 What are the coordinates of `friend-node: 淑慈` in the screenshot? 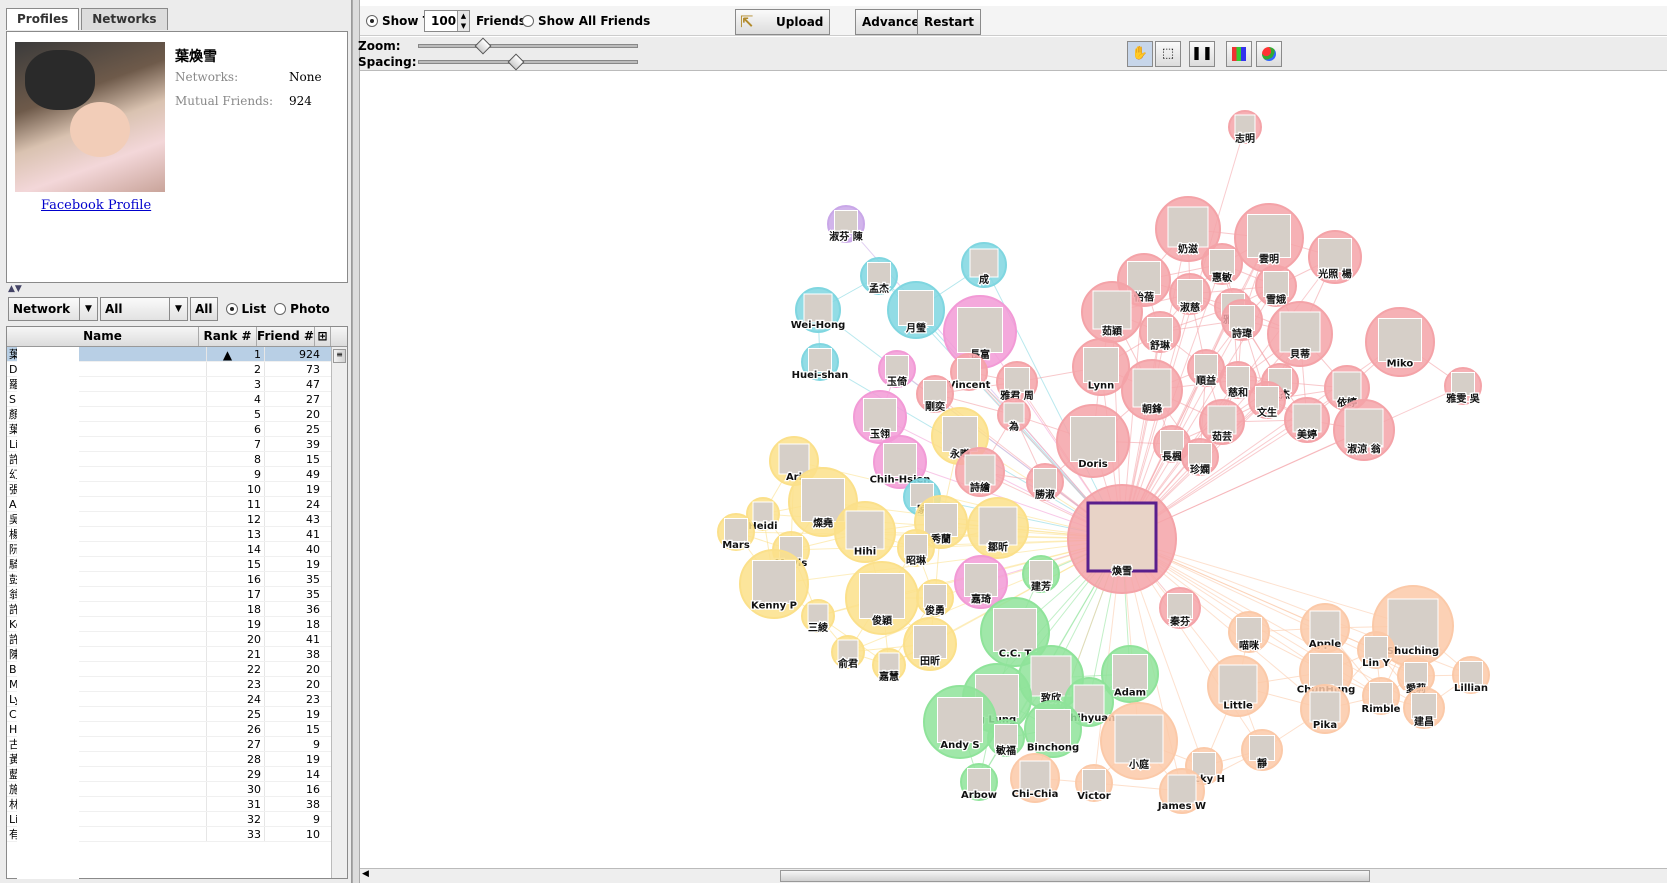 It's located at (1190, 294).